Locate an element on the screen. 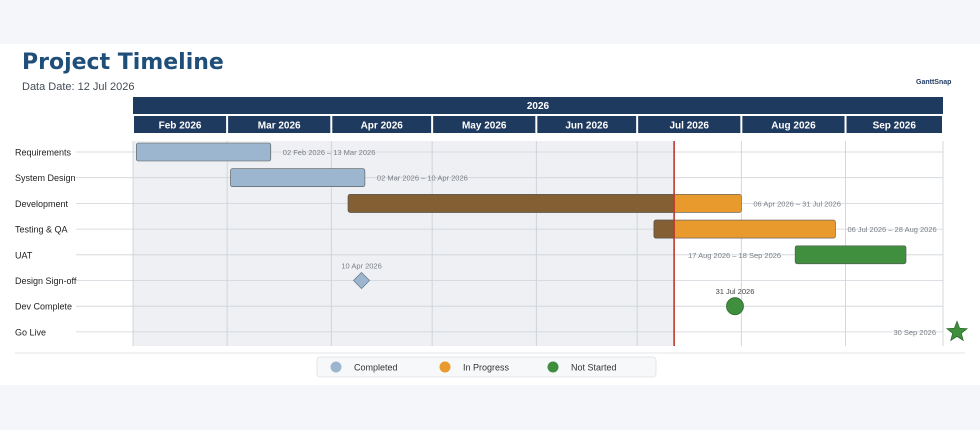 Image resolution: width=980 pixels, height=430 pixels. legend-label: In Progress is located at coordinates (486, 368).